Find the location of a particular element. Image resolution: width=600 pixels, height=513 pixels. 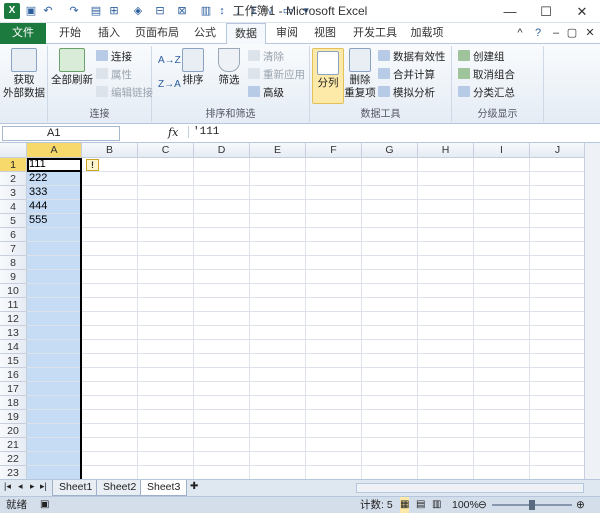

cell-b18 is located at coordinates (110, 403).